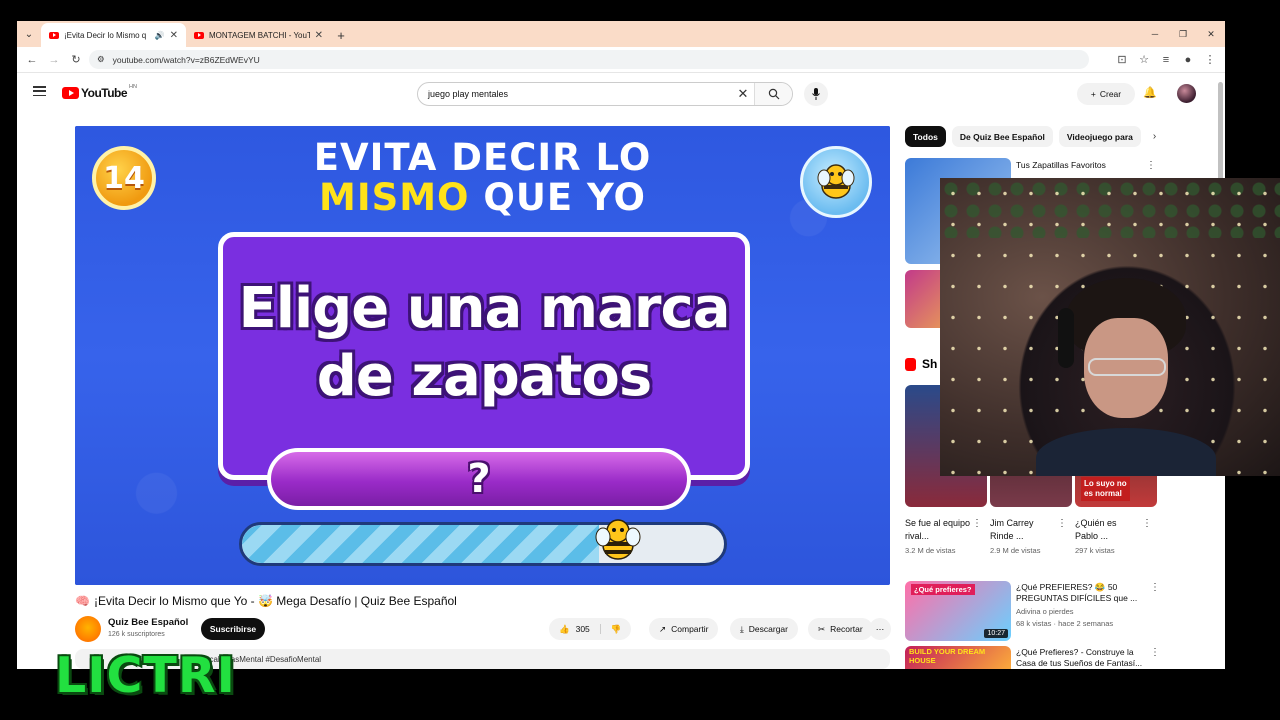  I want to click on recommended-thumbnail: BUILD YOUR DREAM HOUSE, so click(958, 657).